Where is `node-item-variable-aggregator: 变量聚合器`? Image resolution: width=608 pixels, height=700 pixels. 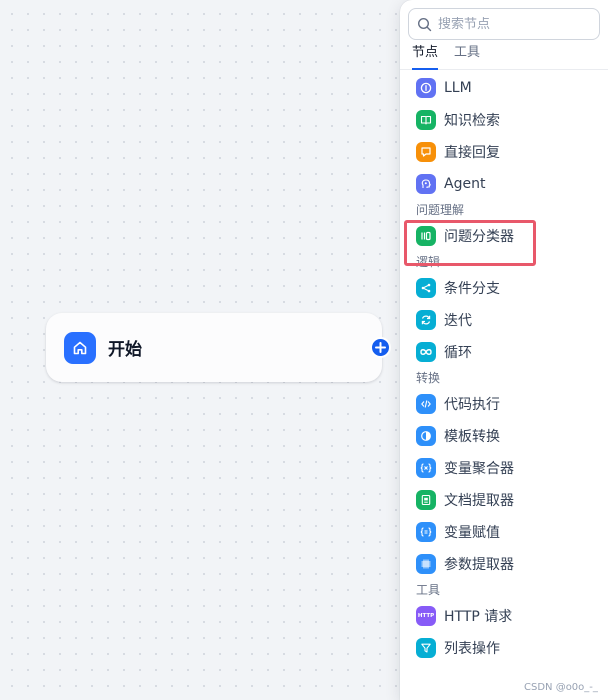 node-item-variable-aggregator: 变量聚合器 is located at coordinates (504, 468).